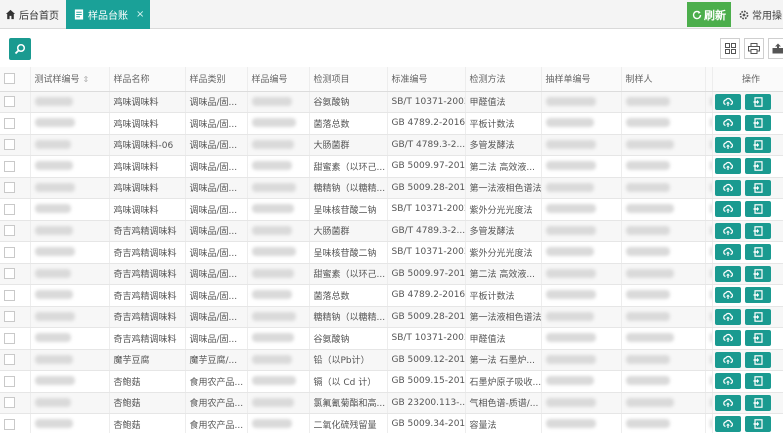 This screenshot has width=783, height=433. What do you see at coordinates (581, 79) in the screenshot?
I see `header-sampling-form-no: 抽样单编号` at bounding box center [581, 79].